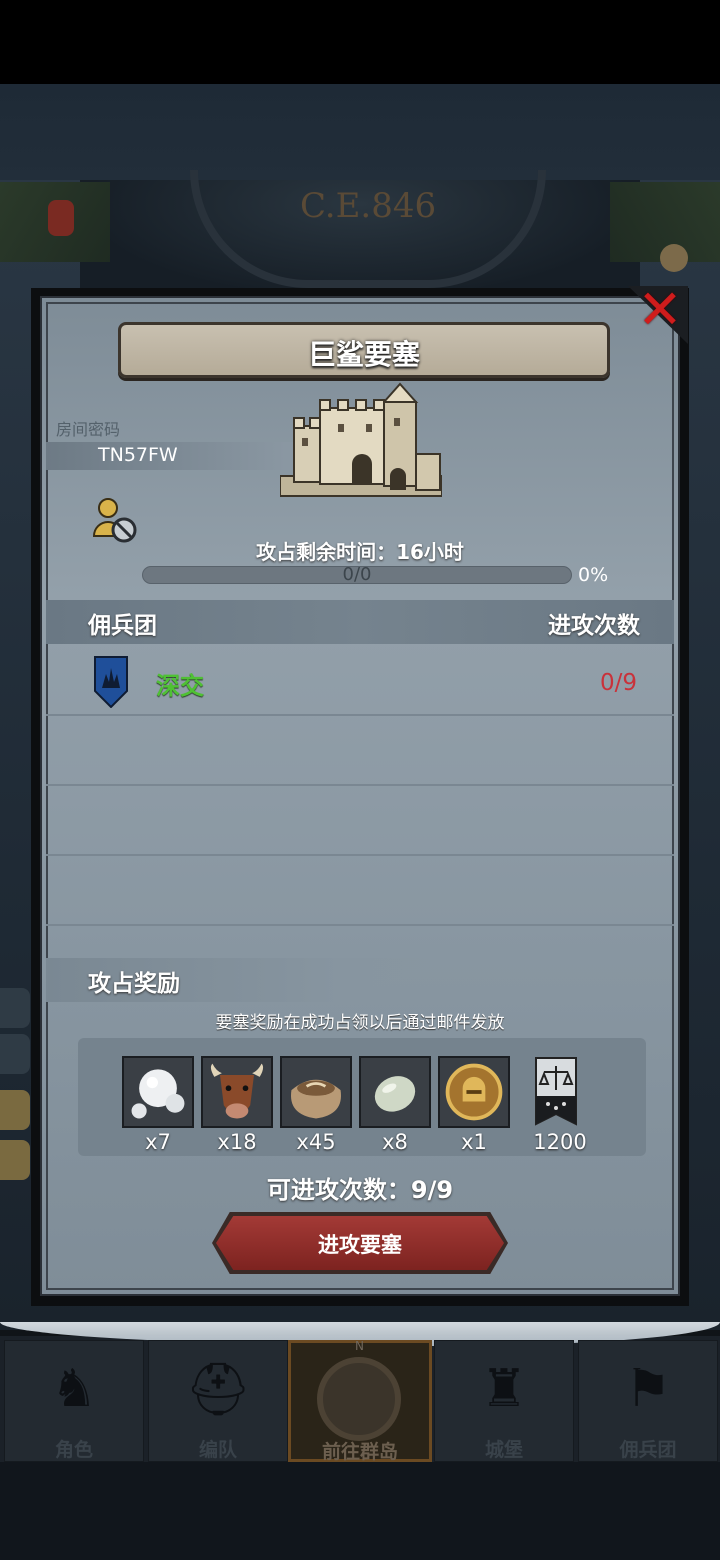 This screenshot has height=1560, width=720. I want to click on room-password-value: TN57FW, so click(138, 455).